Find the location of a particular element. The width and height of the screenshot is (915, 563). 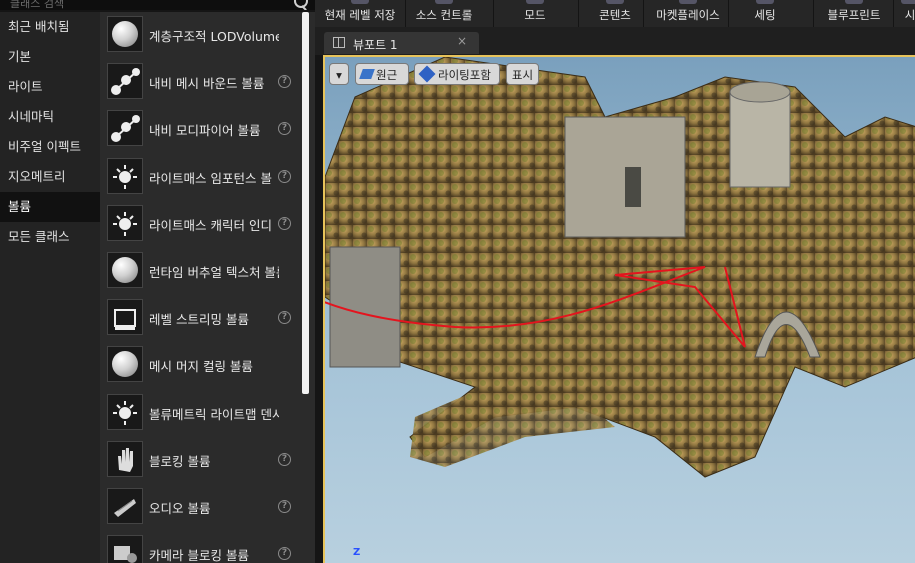

list-item: 볼류메트릭 라이트맵 덴시티 is located at coordinates (199, 413).